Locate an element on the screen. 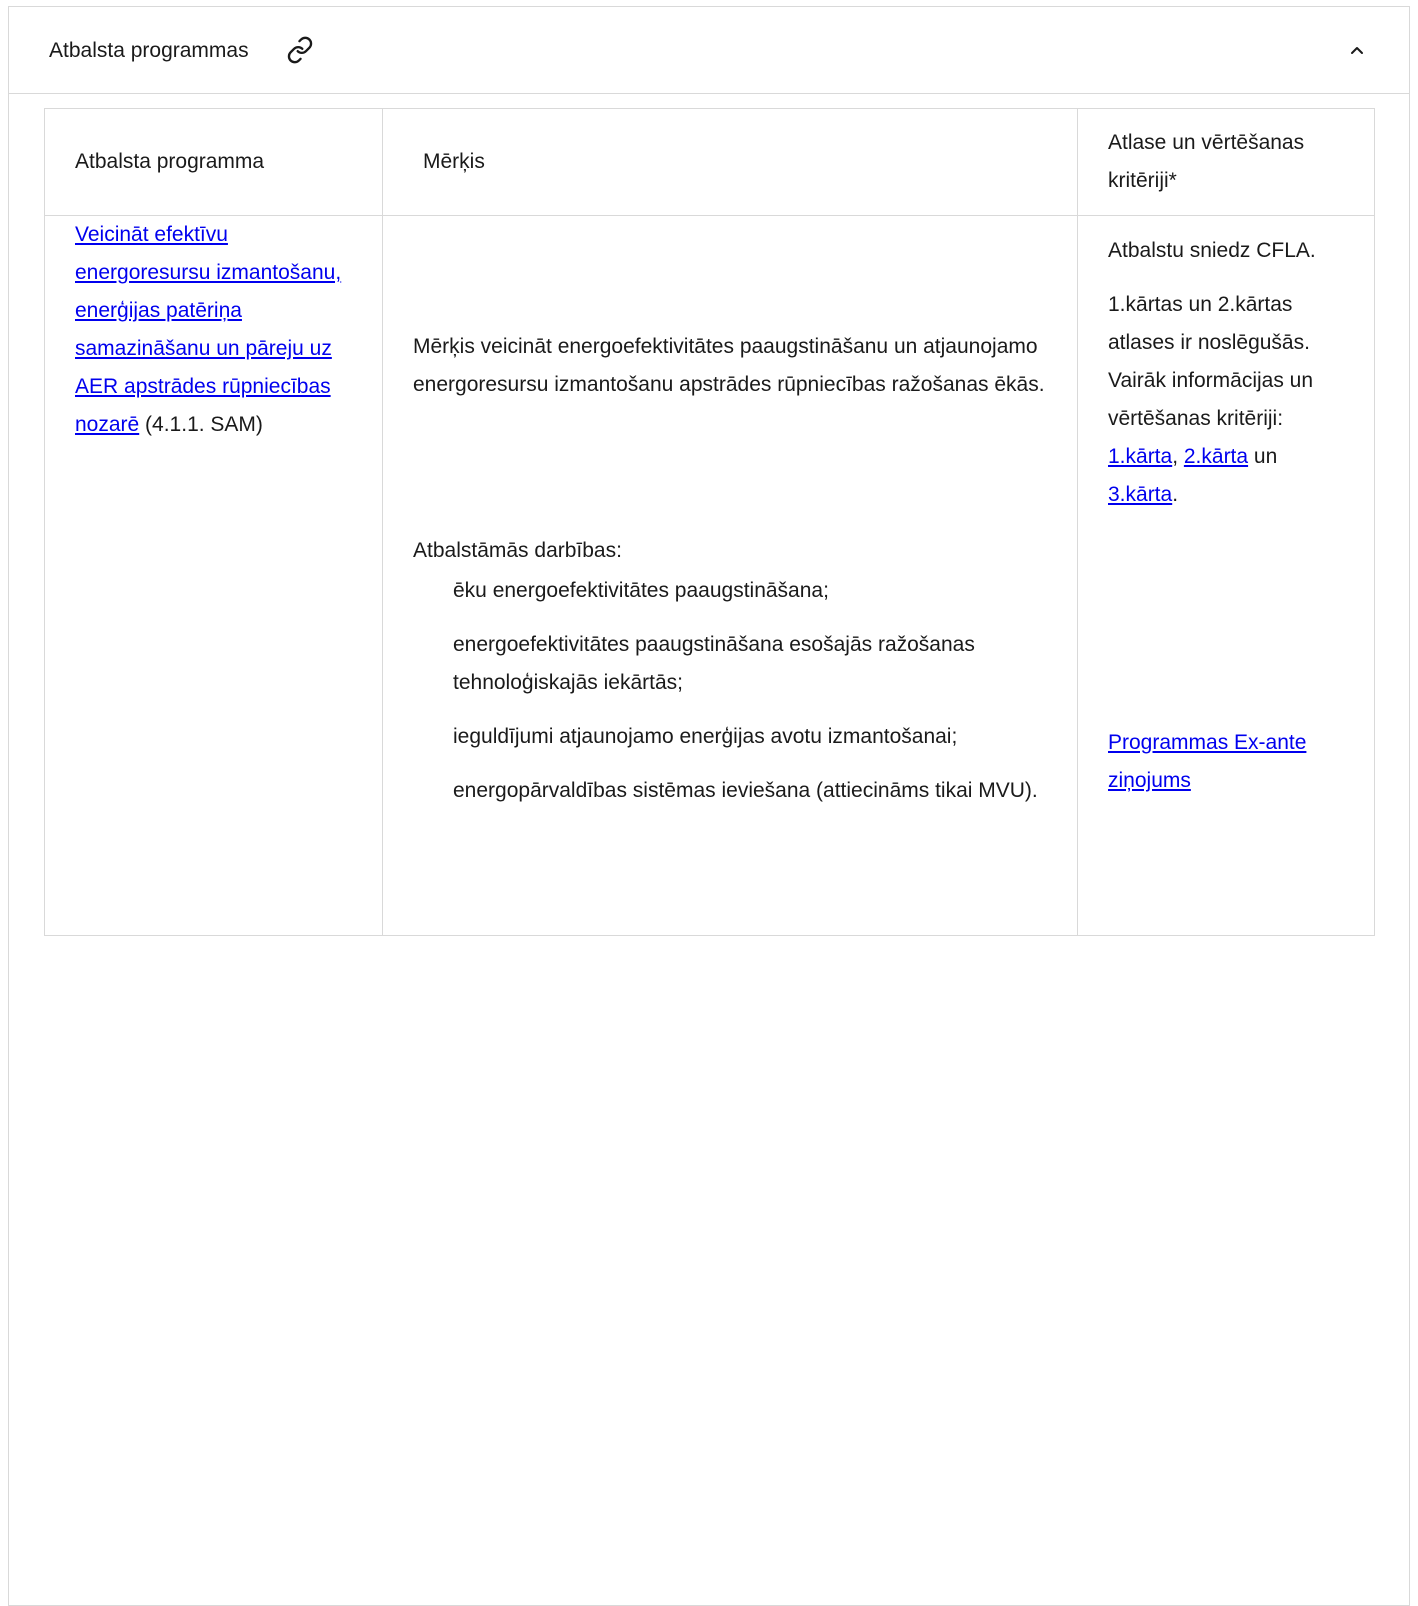  chevron-up-icon is located at coordinates (1357, 50).